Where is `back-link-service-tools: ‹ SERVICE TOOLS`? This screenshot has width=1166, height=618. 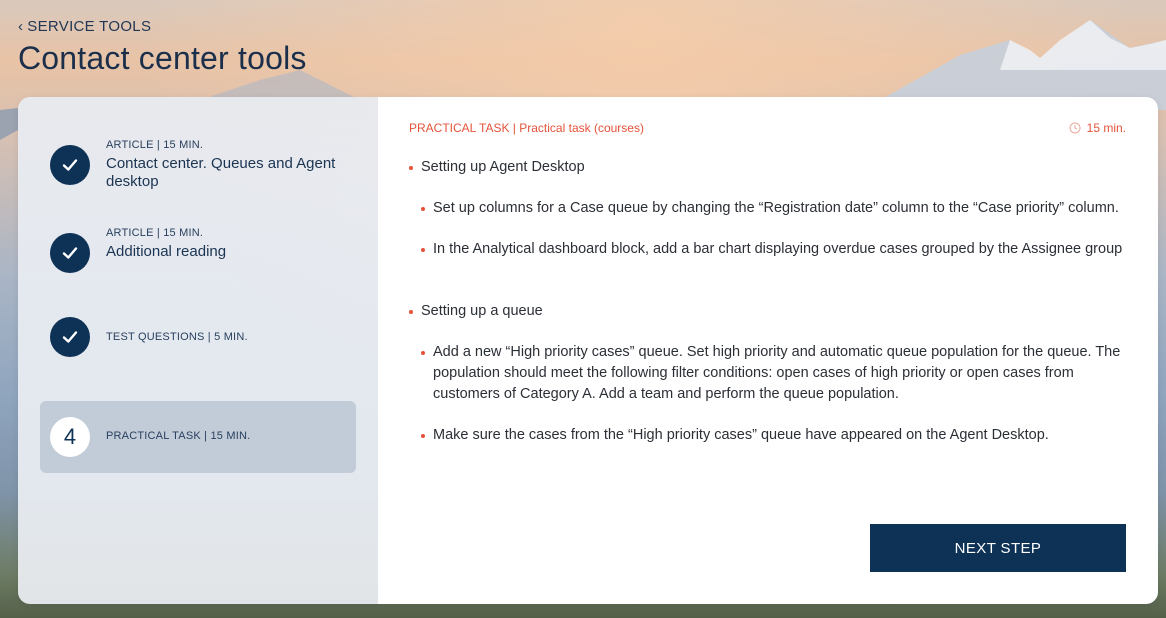 back-link-service-tools: ‹ SERVICE TOOLS is located at coordinates (84, 26).